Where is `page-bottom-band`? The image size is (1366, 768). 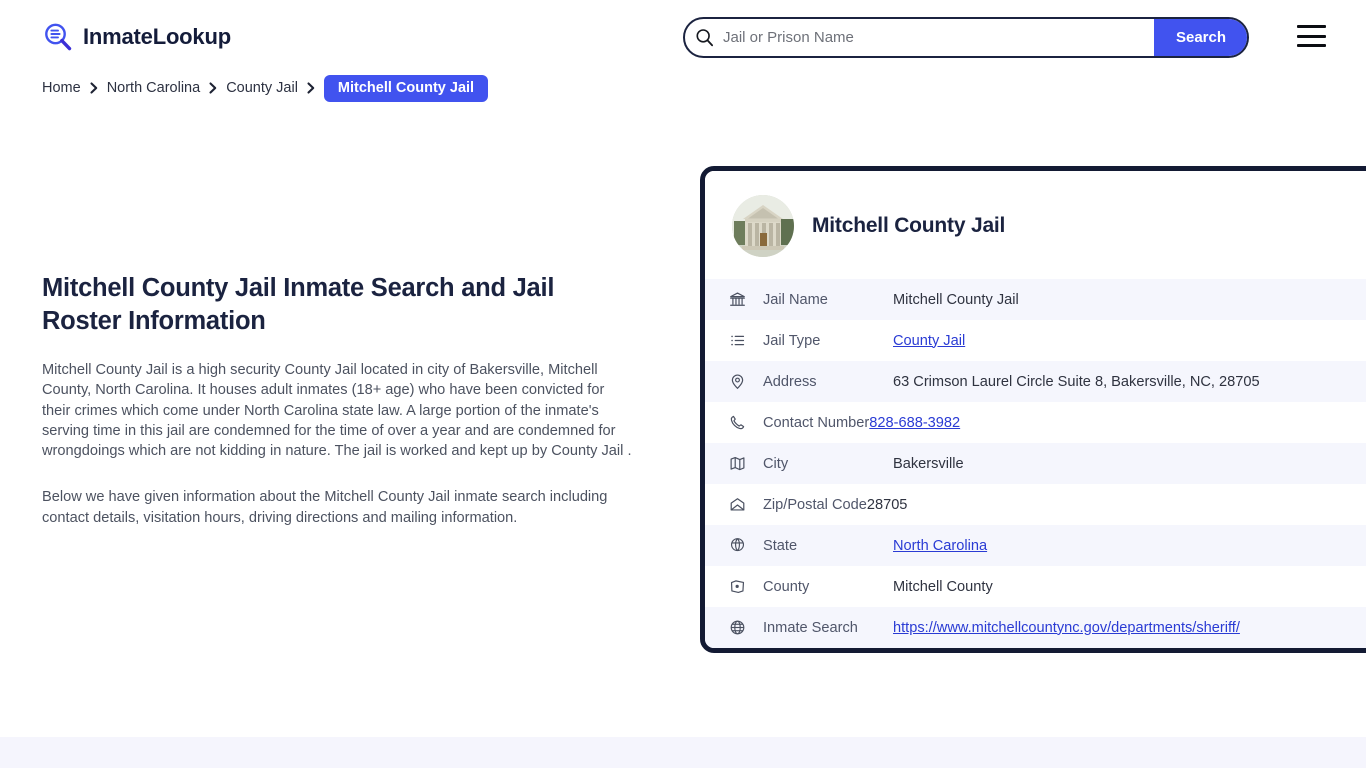 page-bottom-band is located at coordinates (683, 752).